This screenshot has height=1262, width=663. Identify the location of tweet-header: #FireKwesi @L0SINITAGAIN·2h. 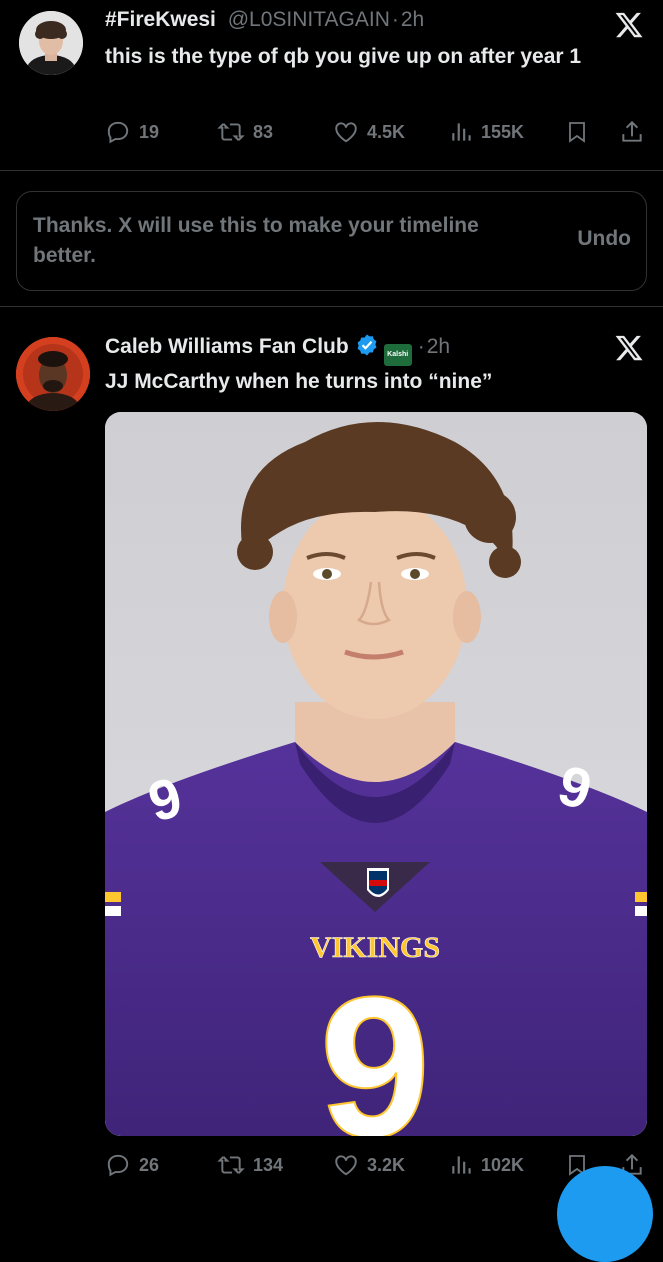
(264, 20).